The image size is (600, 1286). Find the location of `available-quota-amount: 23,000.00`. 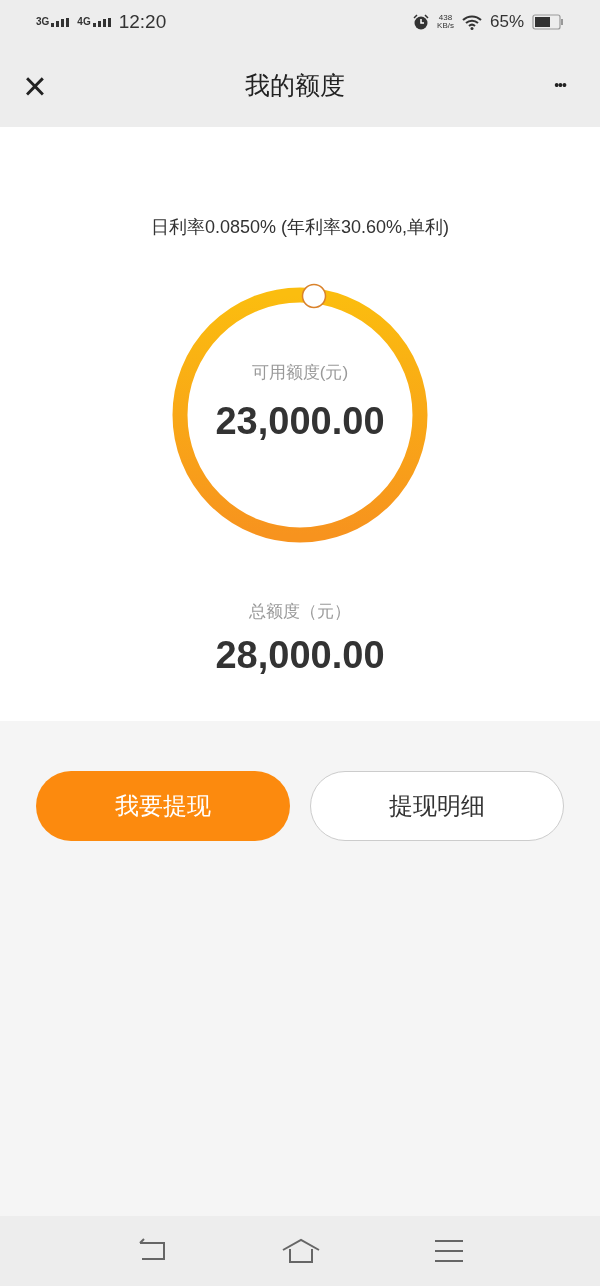

available-quota-amount: 23,000.00 is located at coordinates (300, 422).